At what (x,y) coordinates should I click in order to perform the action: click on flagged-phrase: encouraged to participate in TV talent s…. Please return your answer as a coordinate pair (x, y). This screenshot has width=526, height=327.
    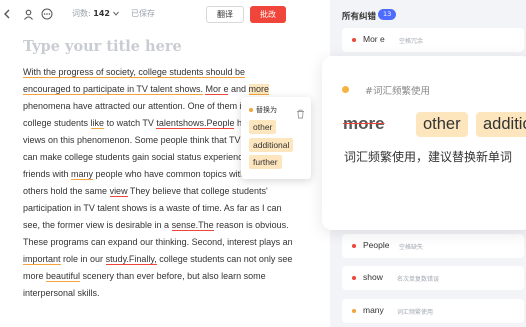
    Looking at the image, I should click on (113, 89).